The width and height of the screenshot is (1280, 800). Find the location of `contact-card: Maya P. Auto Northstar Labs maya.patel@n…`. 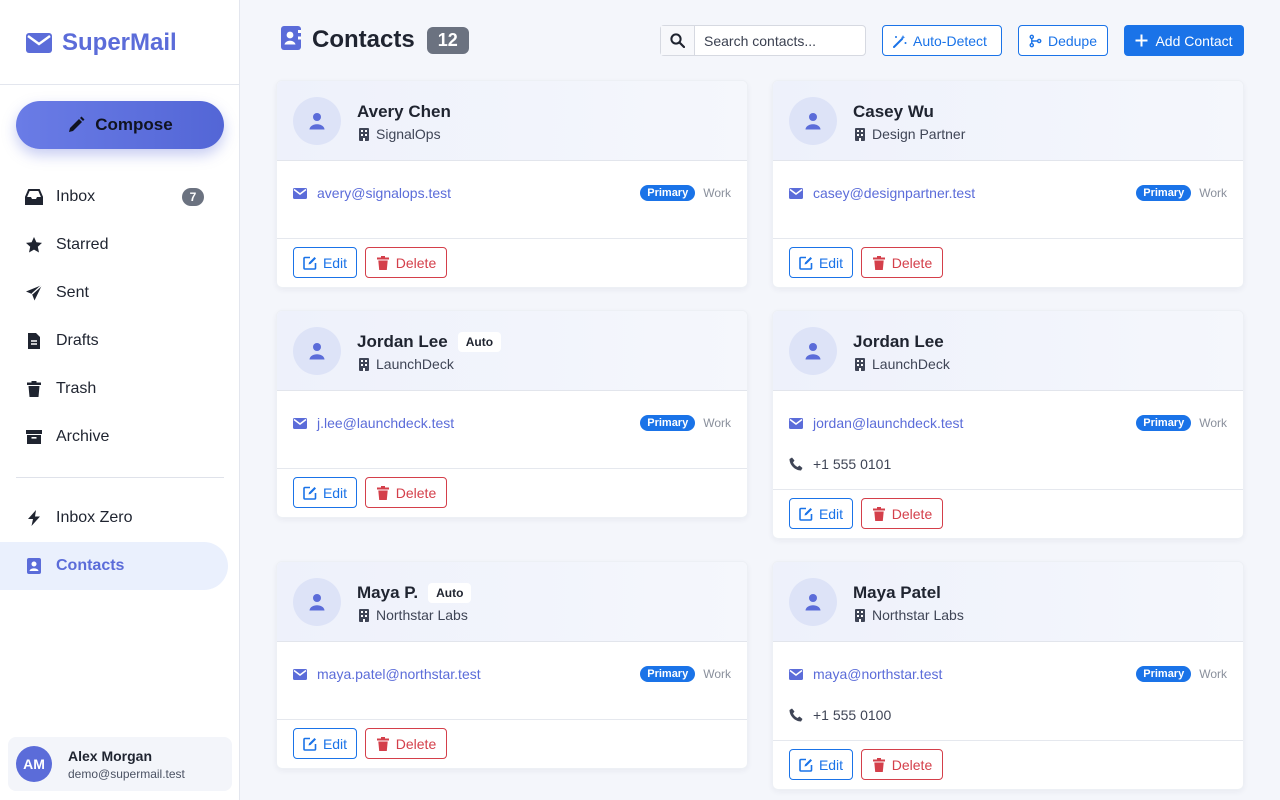

contact-card: Maya P. Auto Northstar Labs maya.patel@n… is located at coordinates (512, 665).